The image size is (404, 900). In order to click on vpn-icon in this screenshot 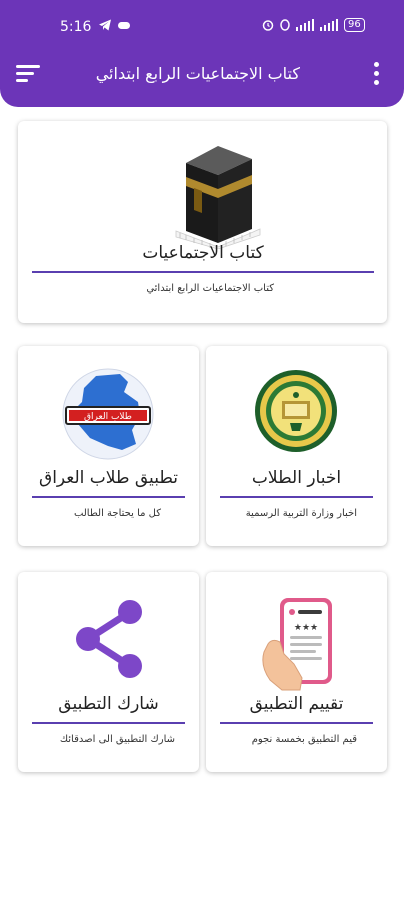, I will do `click(285, 25)`.